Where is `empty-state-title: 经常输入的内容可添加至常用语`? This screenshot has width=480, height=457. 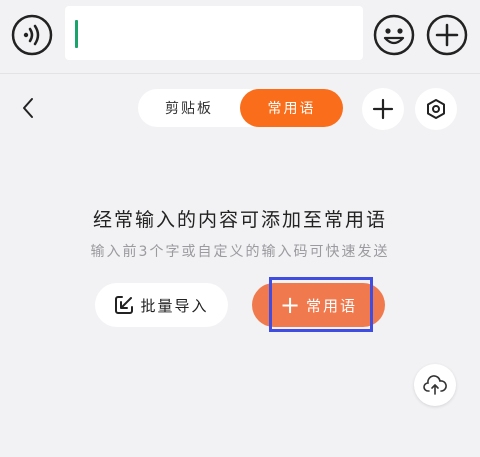 empty-state-title: 经常输入的内容可添加至常用语 is located at coordinates (239, 220).